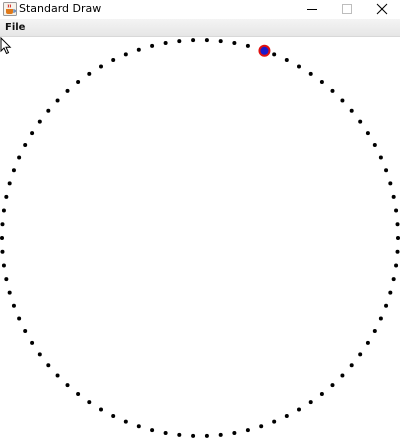  I want to click on java-coffee-cup-icon, so click(10, 9).